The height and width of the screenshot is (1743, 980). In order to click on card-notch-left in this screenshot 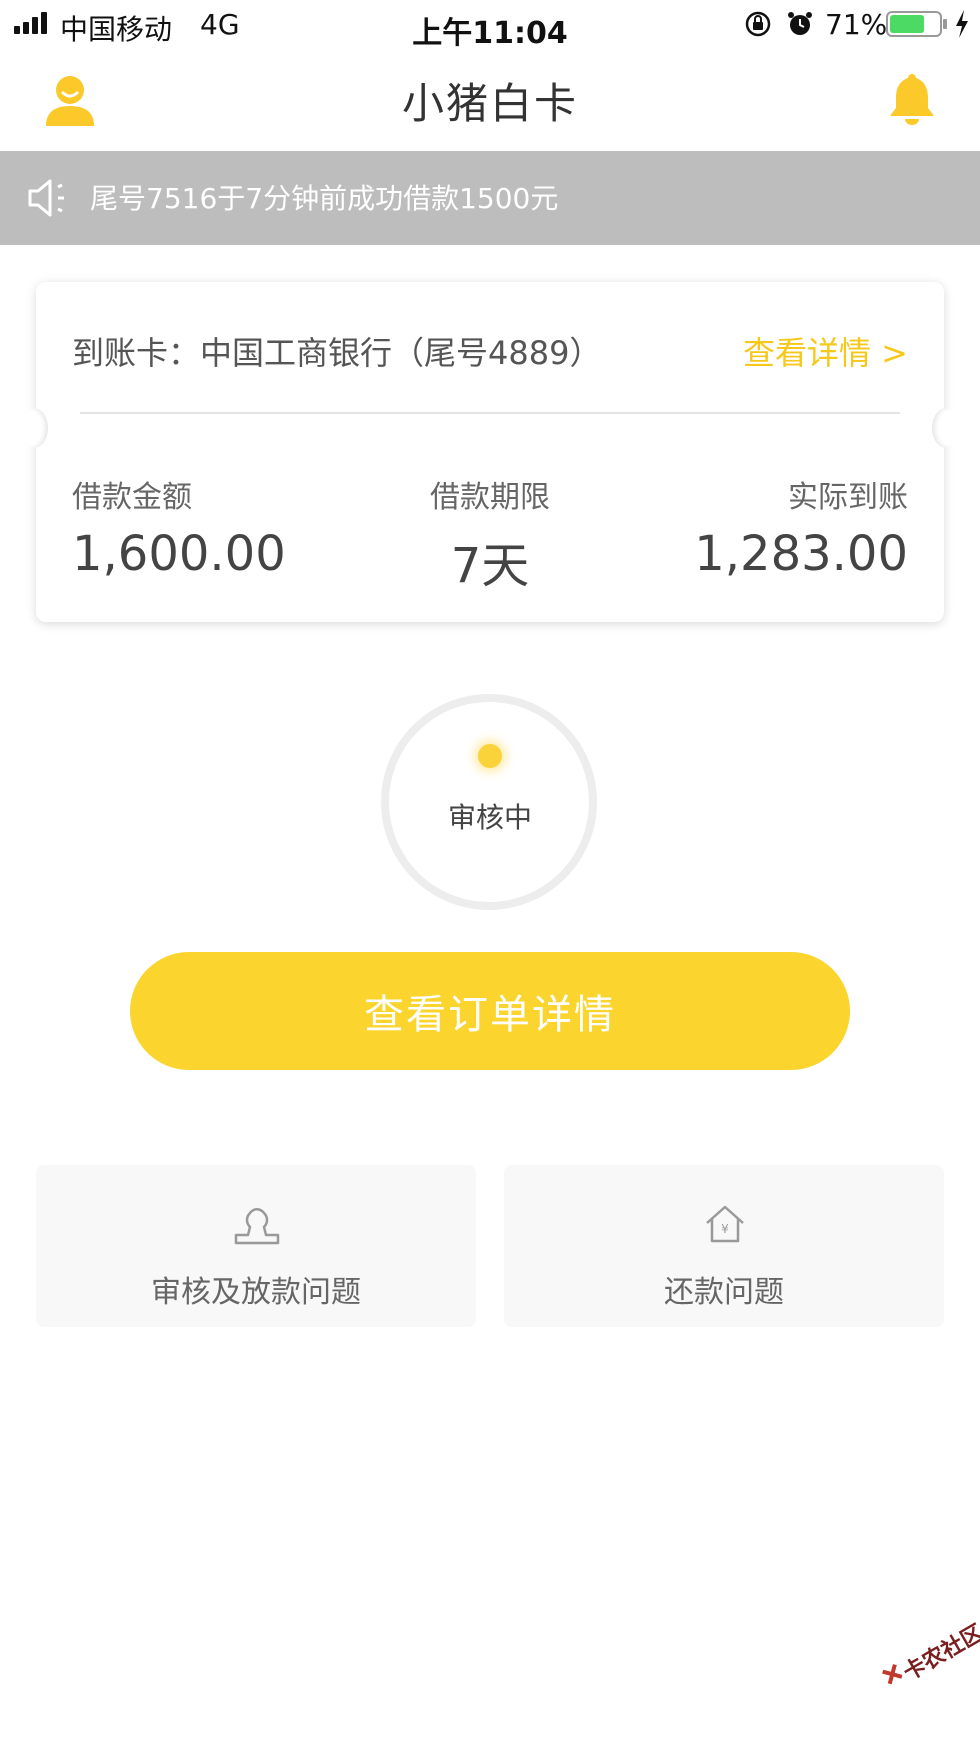, I will do `click(34, 428)`.